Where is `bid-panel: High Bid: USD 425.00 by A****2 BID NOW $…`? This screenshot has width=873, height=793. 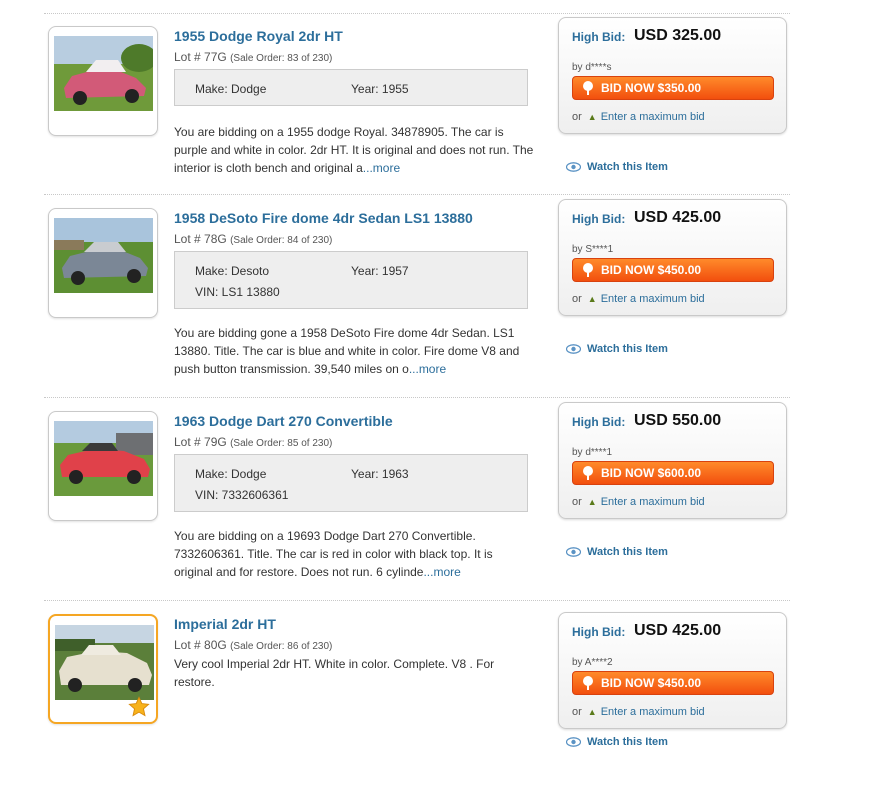
bid-panel: High Bid: USD 425.00 by A****2 BID NOW $… is located at coordinates (672, 670).